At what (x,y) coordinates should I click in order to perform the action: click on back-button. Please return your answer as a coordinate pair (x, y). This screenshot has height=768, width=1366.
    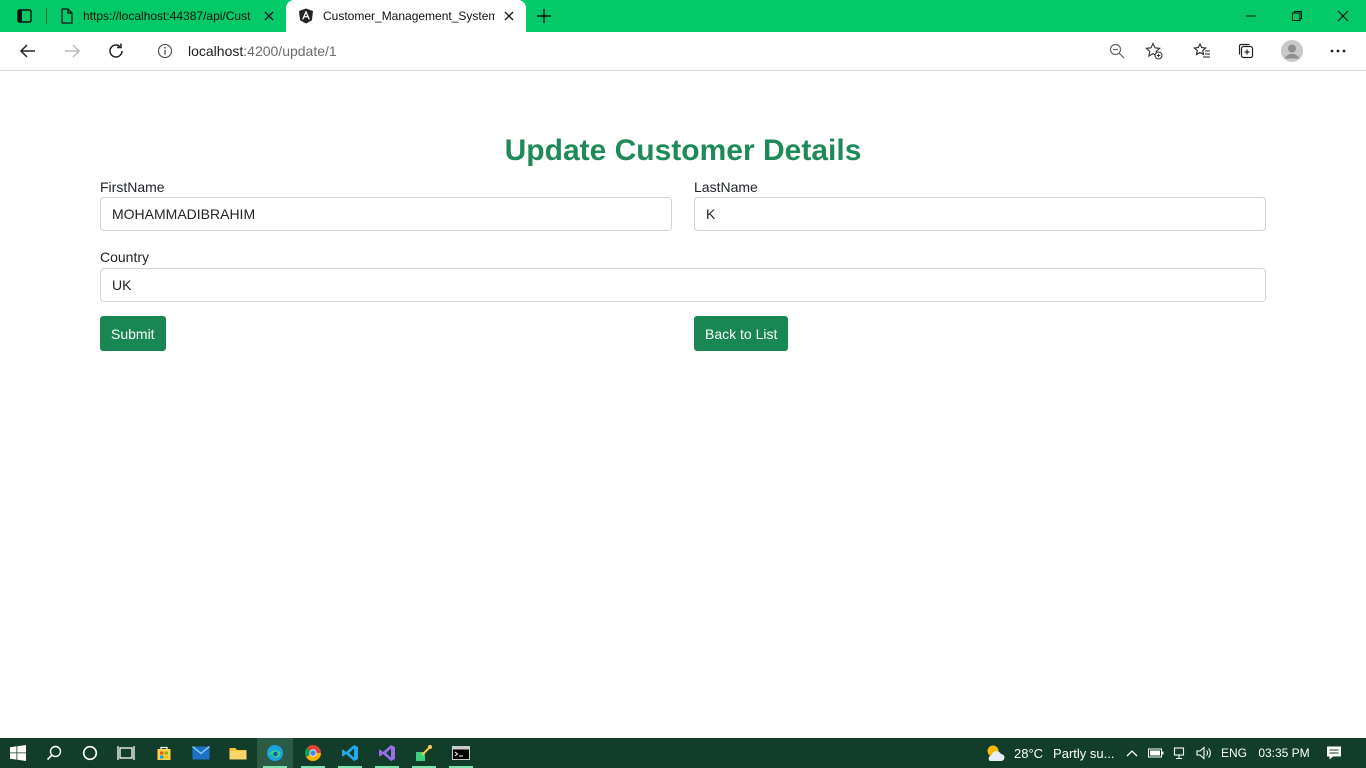
    Looking at the image, I should click on (28, 51).